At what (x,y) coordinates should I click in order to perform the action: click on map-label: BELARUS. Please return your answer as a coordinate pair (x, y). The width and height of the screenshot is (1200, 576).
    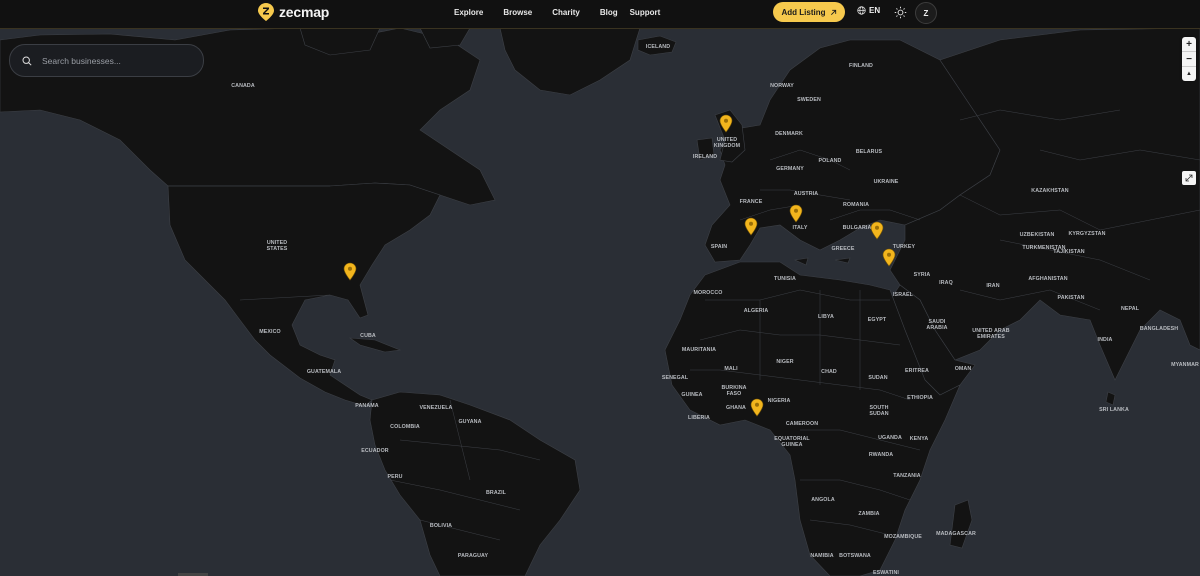
    Looking at the image, I should click on (869, 152).